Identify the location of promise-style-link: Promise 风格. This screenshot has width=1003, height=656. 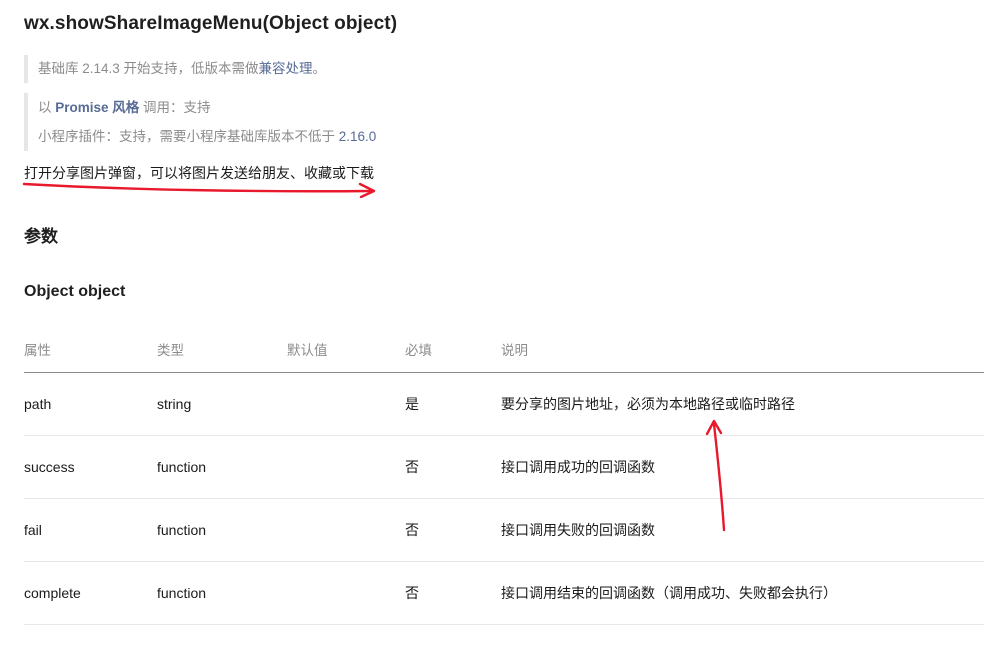
(97, 107).